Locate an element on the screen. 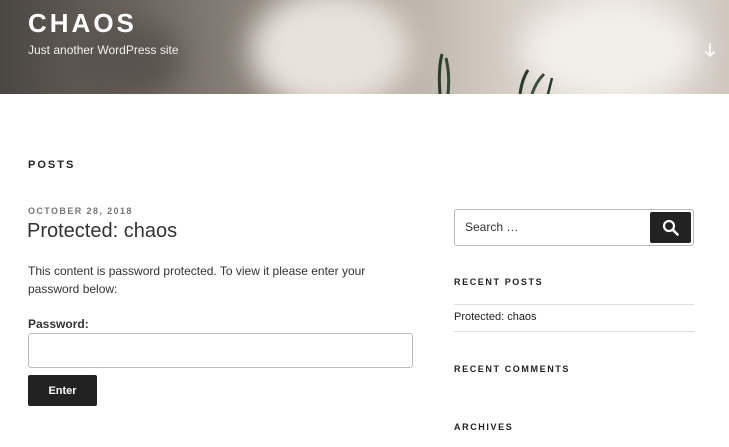 This screenshot has height=447, width=729. arrow-down-icon is located at coordinates (710, 50).